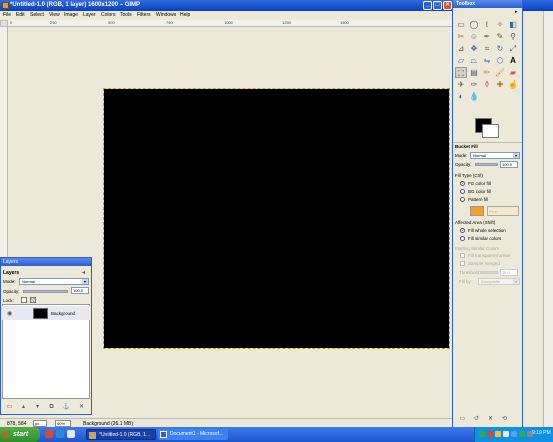 The height and width of the screenshot is (442, 553). Describe the element at coordinates (24, 300) in the screenshot. I see `lock-alpha-checkbox` at that location.